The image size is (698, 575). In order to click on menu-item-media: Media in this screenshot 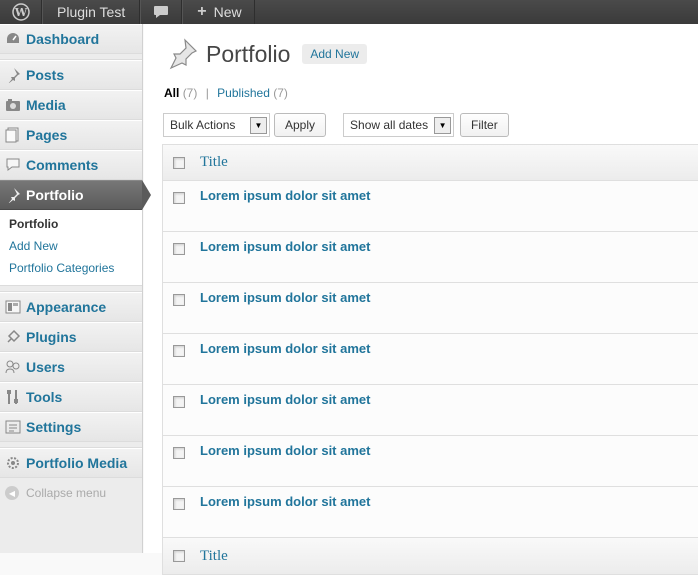, I will do `click(71, 105)`.